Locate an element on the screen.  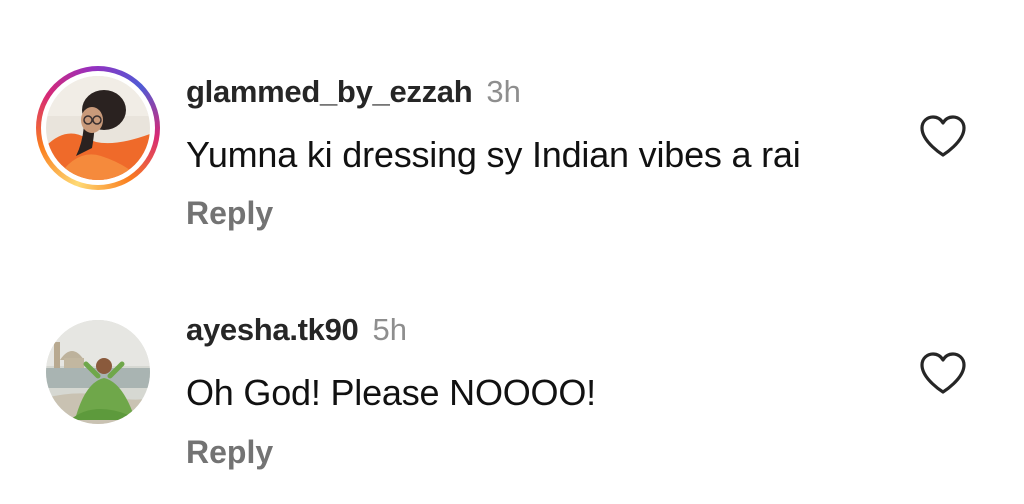
avatar-story-ring is located at coordinates (98, 128).